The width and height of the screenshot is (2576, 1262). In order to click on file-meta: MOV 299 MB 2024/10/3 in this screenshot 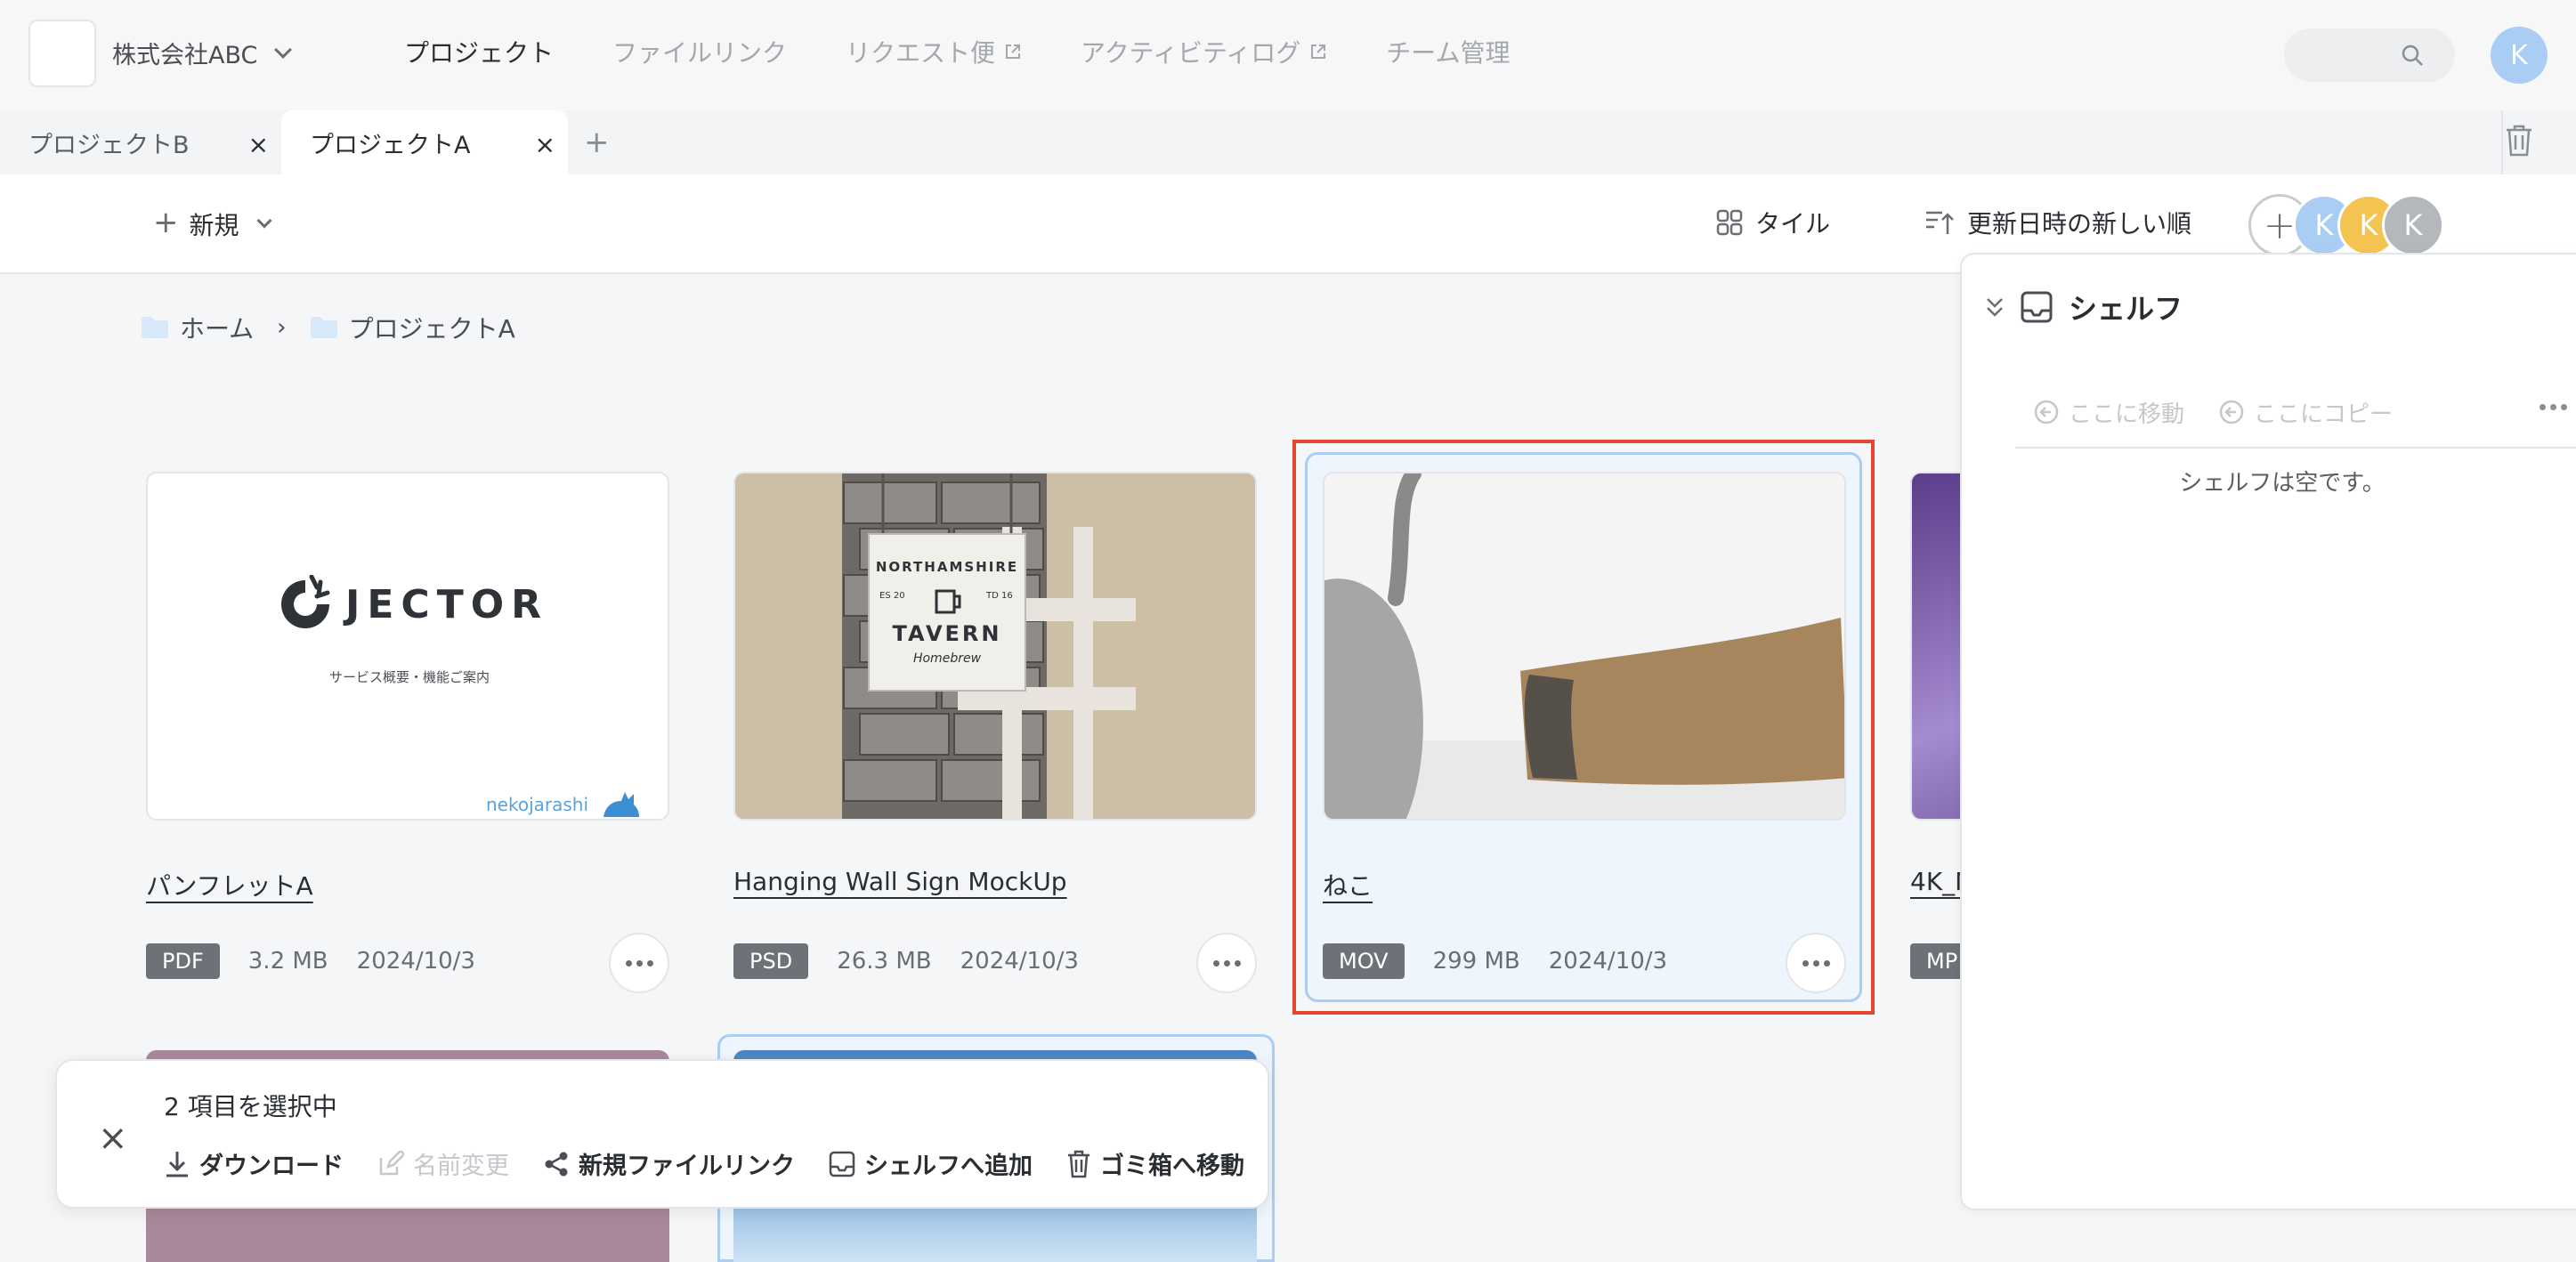, I will do `click(1495, 961)`.